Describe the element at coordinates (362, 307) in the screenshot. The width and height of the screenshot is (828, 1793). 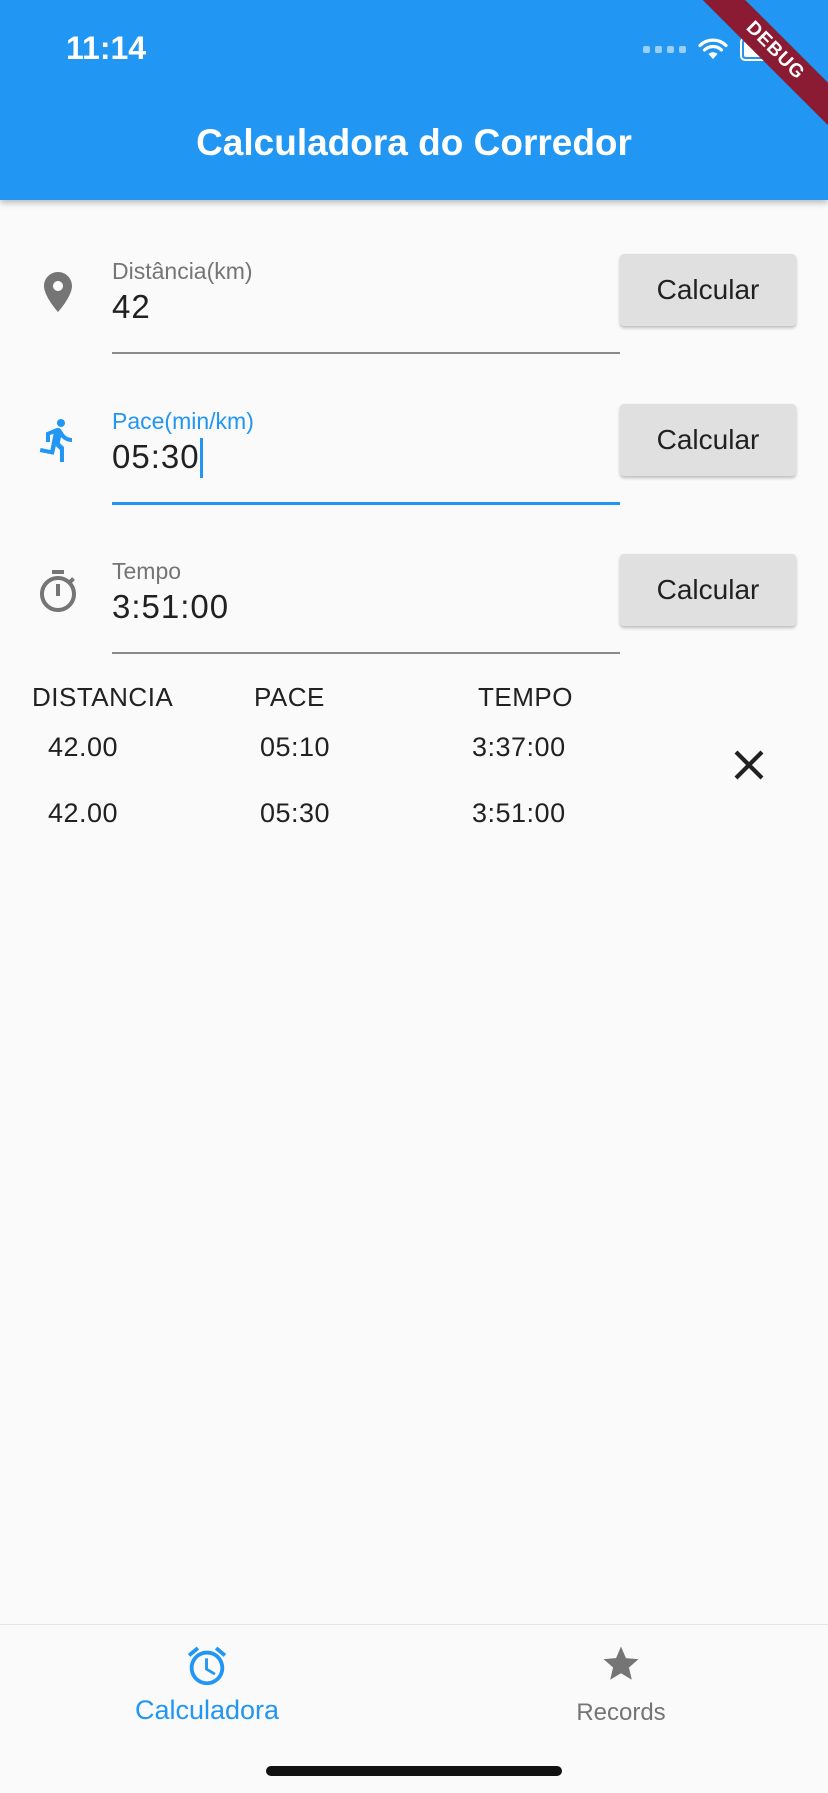
I see `distance-input` at that location.